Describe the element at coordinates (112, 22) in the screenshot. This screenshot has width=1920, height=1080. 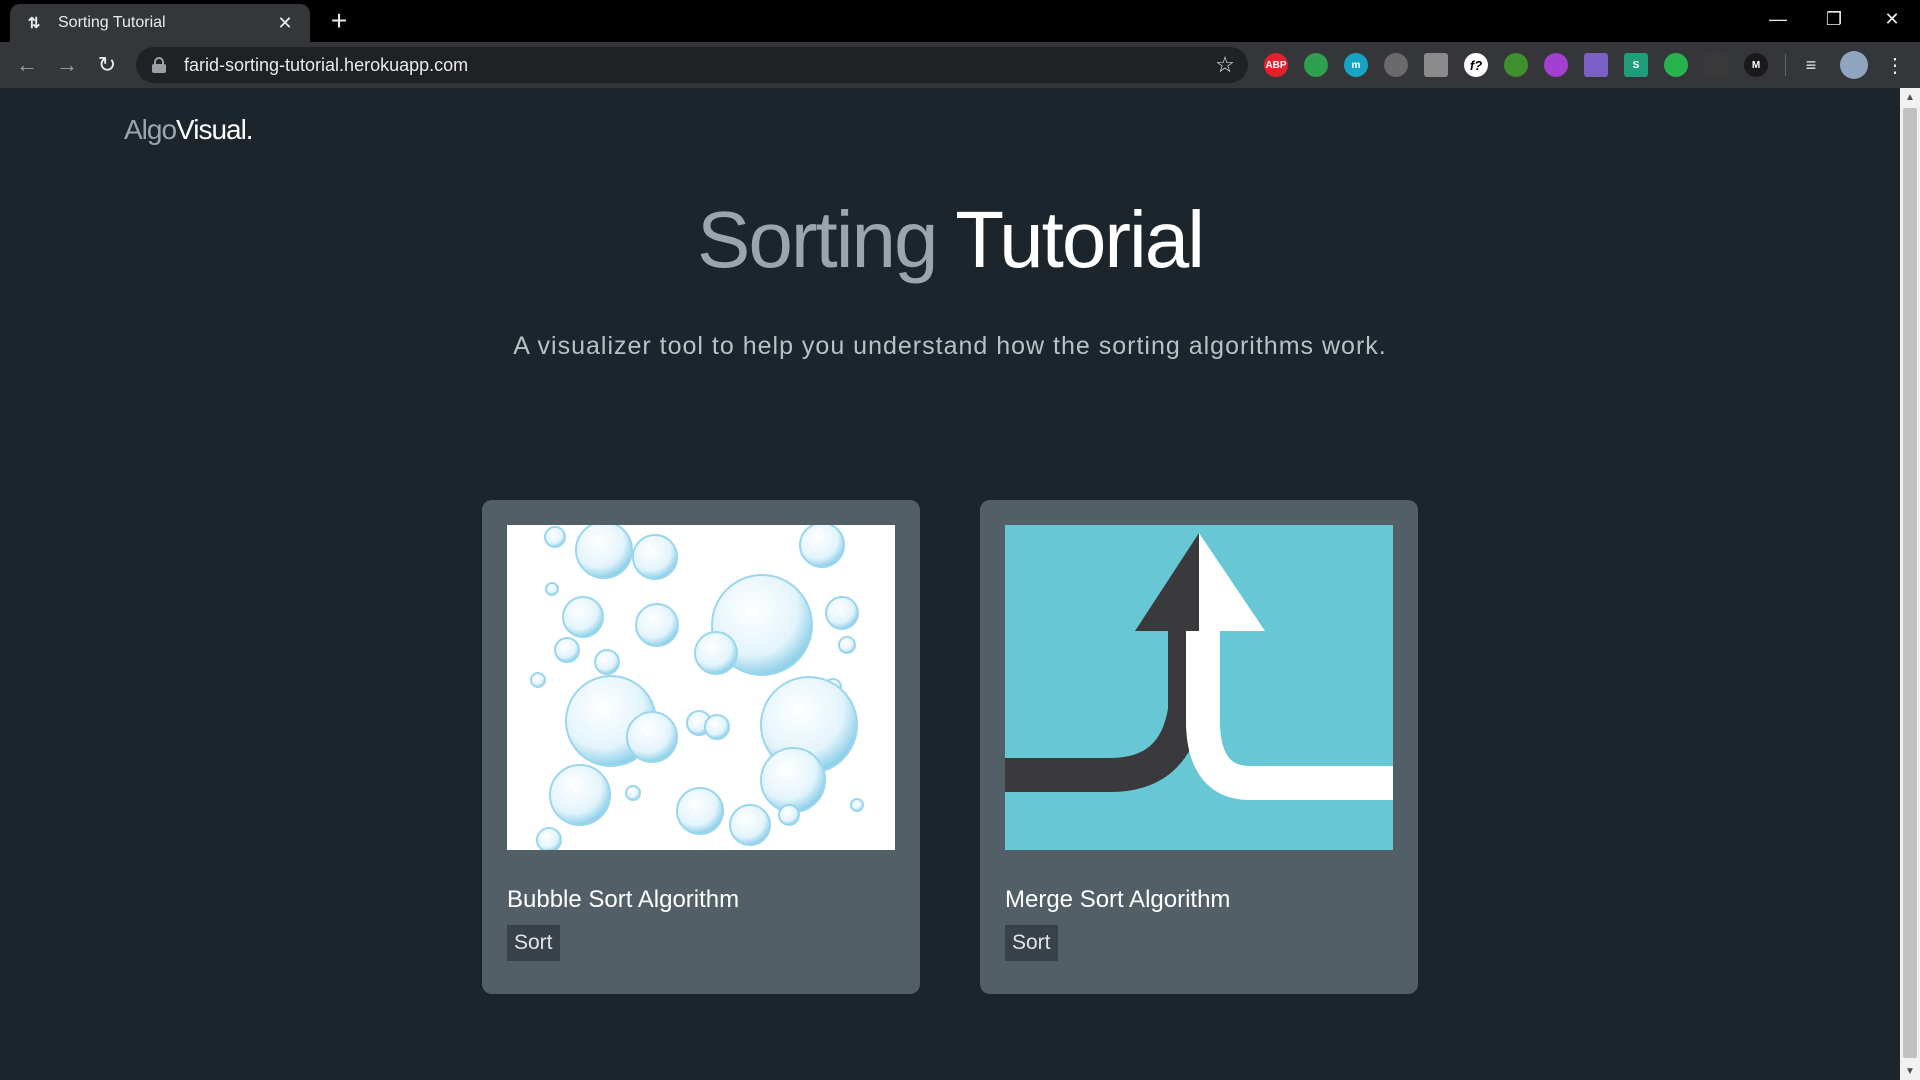
I see `tab-title: Sorting Tutorial` at that location.